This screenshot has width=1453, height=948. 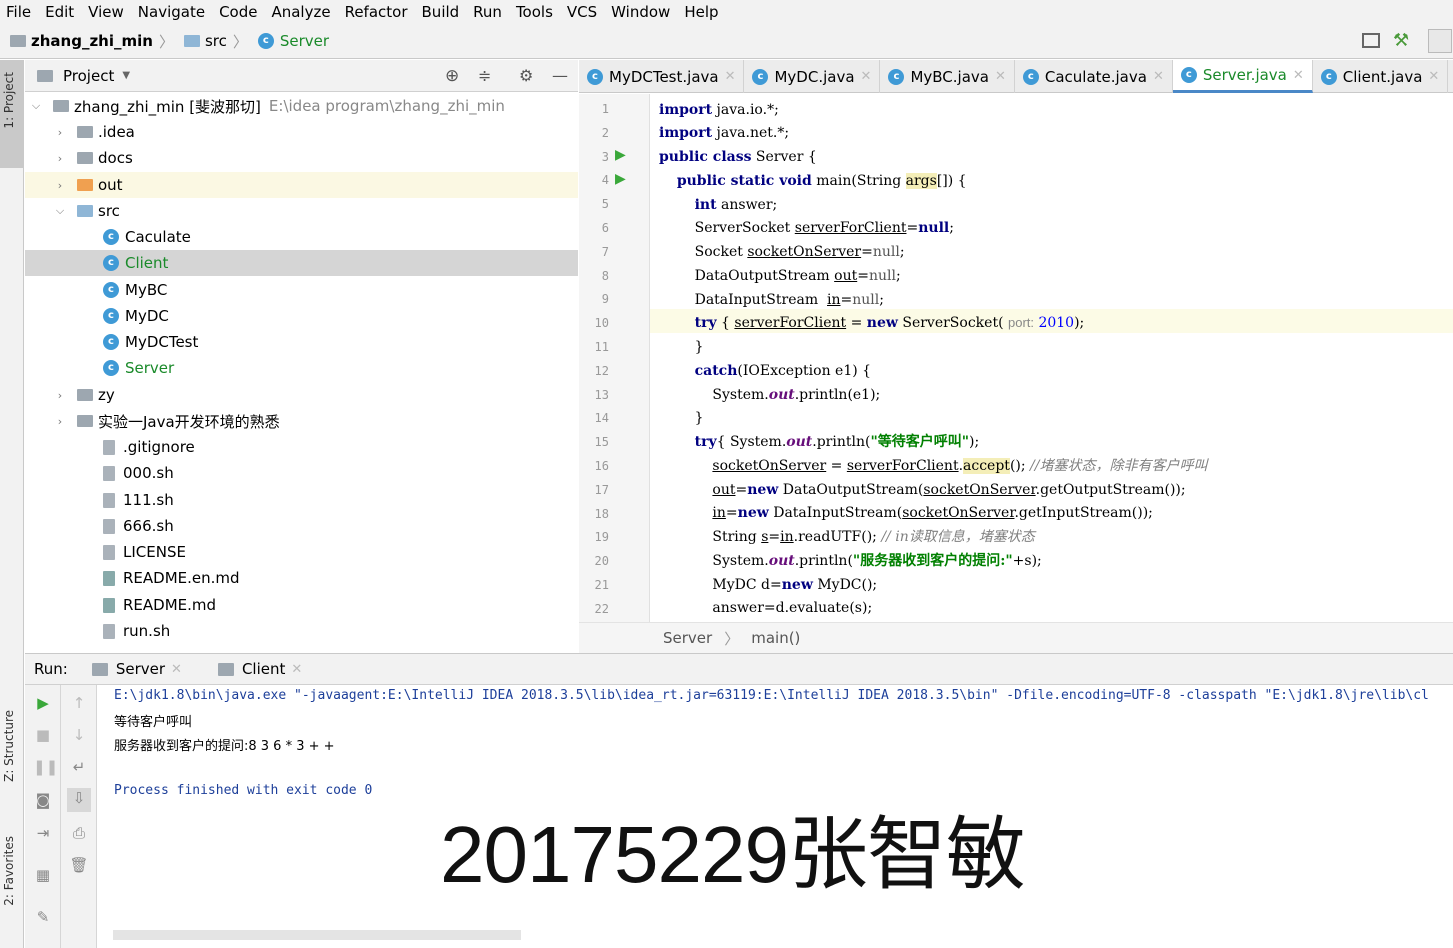 I want to click on favorites-tool-tab: 2: Favorites, so click(x=9, y=871).